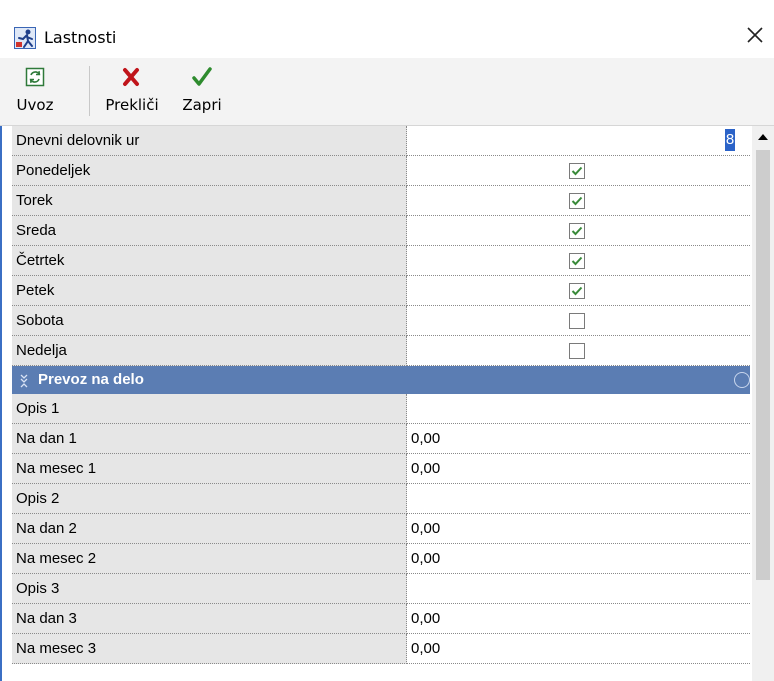 Image resolution: width=774 pixels, height=681 pixels. Describe the element at coordinates (763, 137) in the screenshot. I see `scroll-up-arrow-icon` at that location.